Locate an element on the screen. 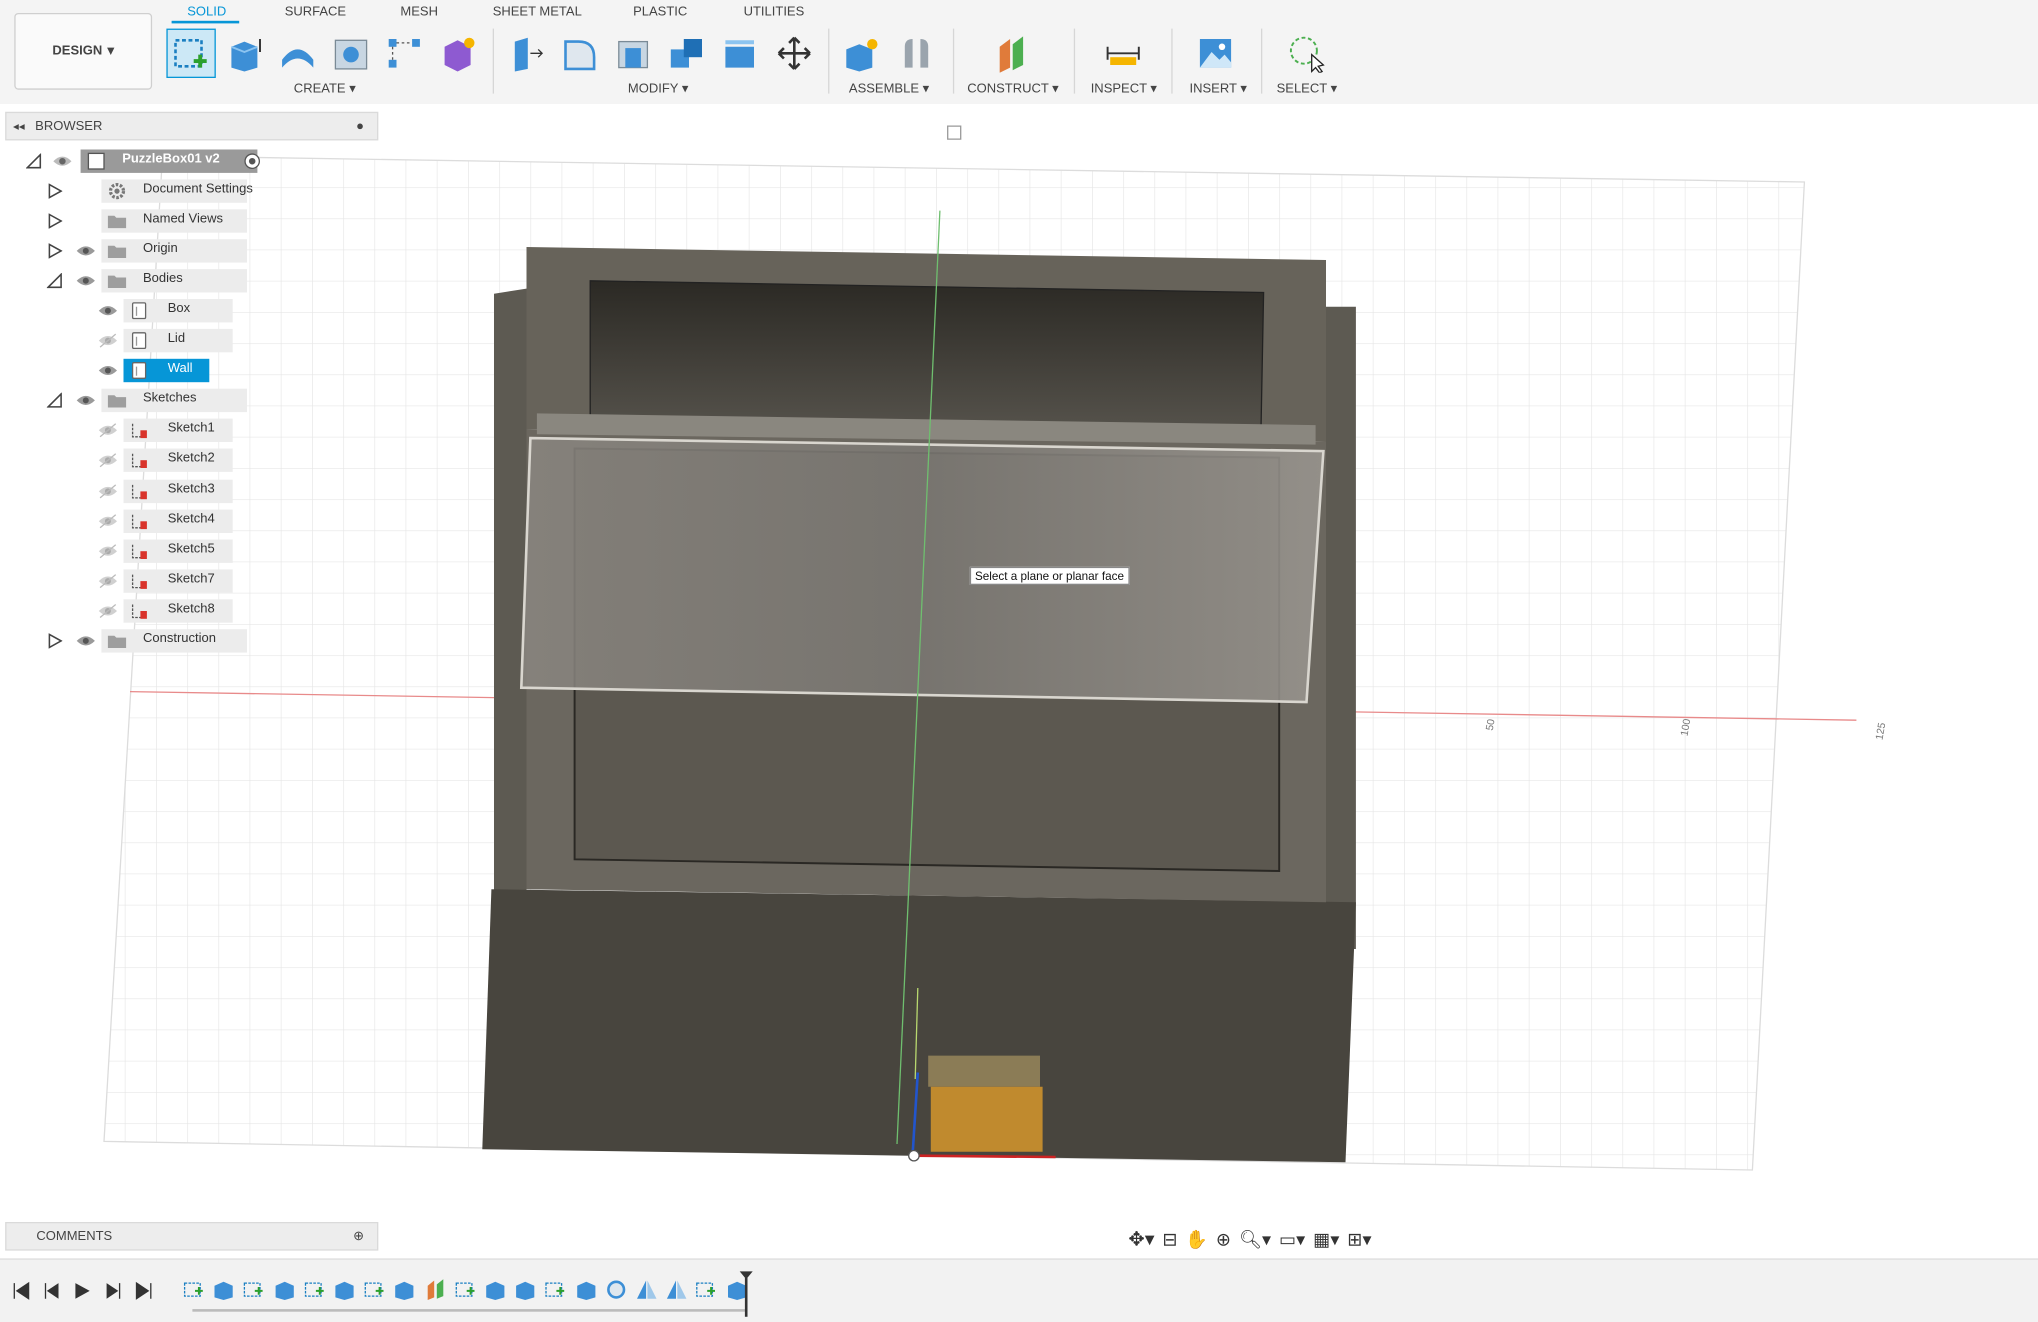 This screenshot has height=1322, width=2038. measure-button is located at coordinates (1123, 53).